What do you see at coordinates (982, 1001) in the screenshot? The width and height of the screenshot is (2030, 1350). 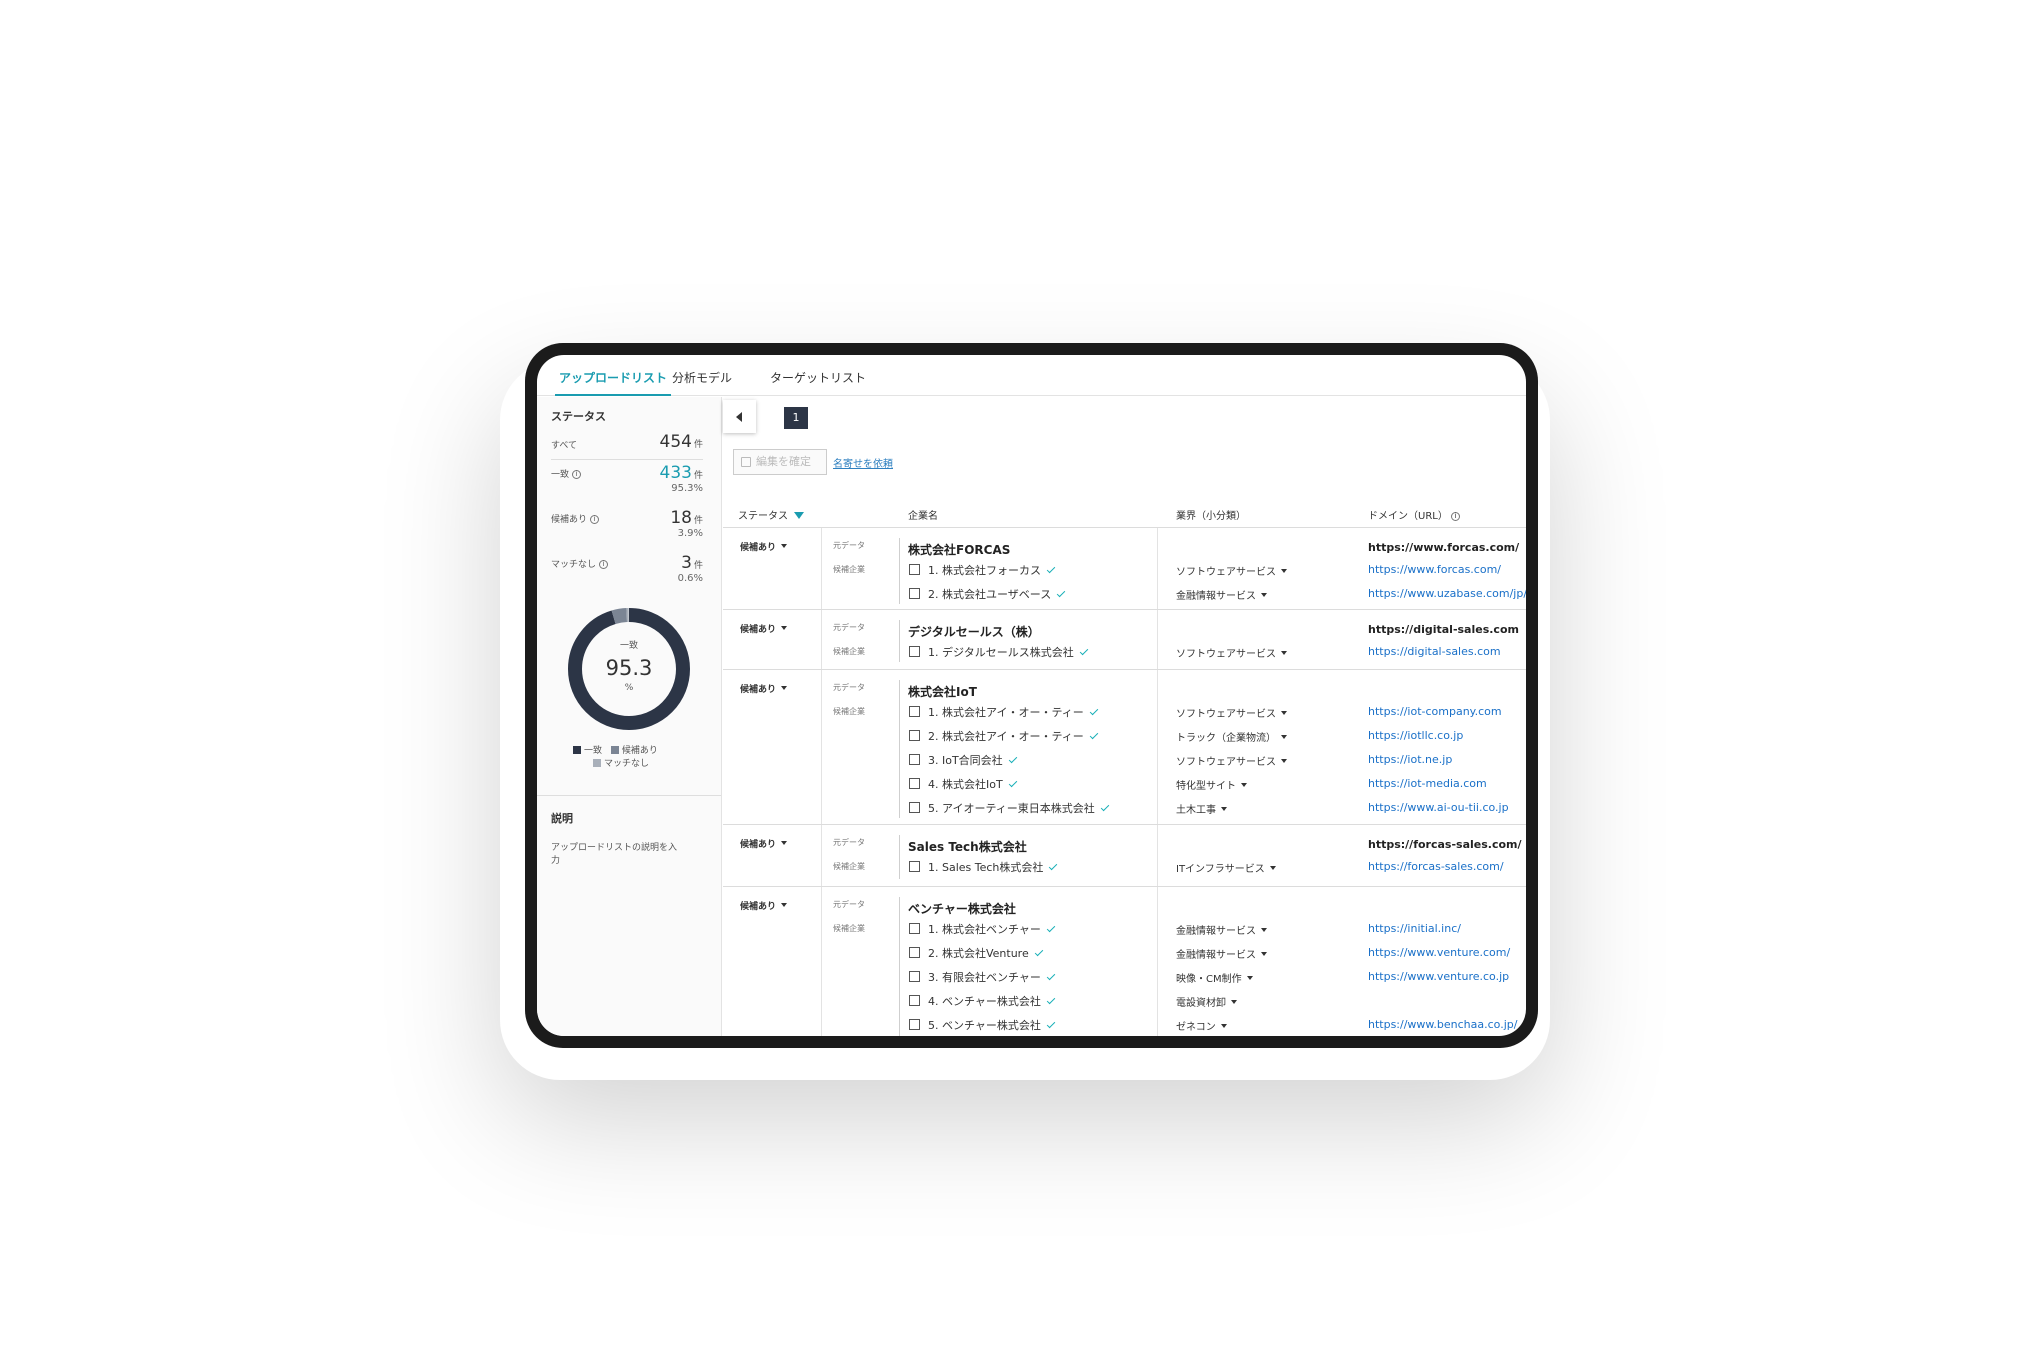 I see `candidate-item: 4. ベンチャー株式会社` at bounding box center [982, 1001].